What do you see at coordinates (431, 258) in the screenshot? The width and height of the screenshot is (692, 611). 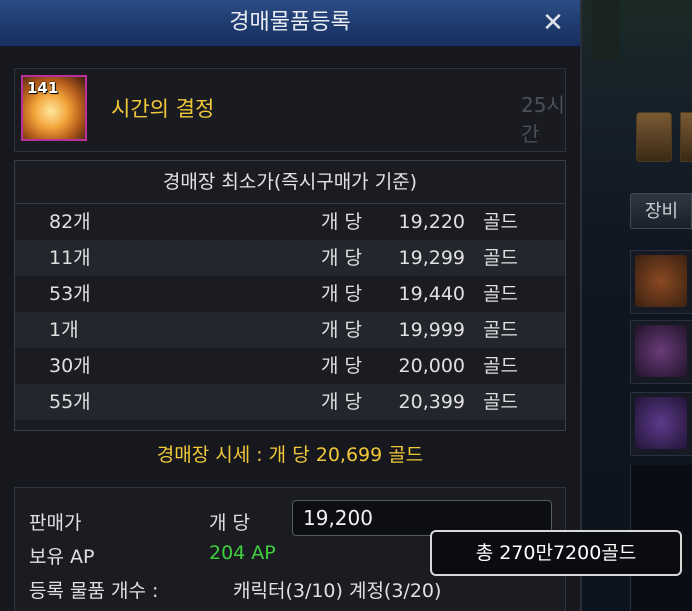 I see `listing-price: 19,299` at bounding box center [431, 258].